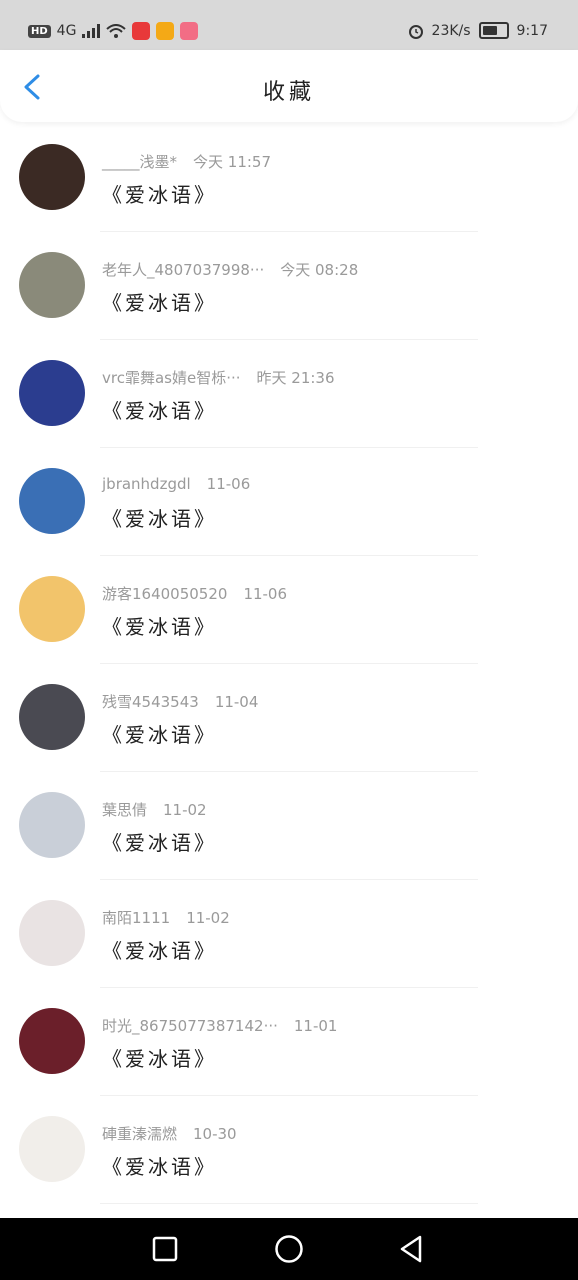  I want to click on network-type: 4G, so click(66, 31).